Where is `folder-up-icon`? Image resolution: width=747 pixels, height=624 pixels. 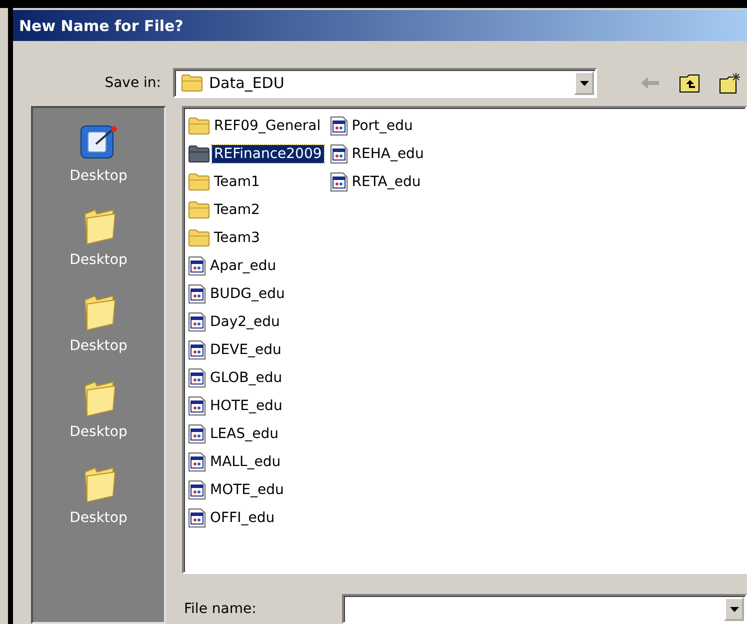
folder-up-icon is located at coordinates (690, 83).